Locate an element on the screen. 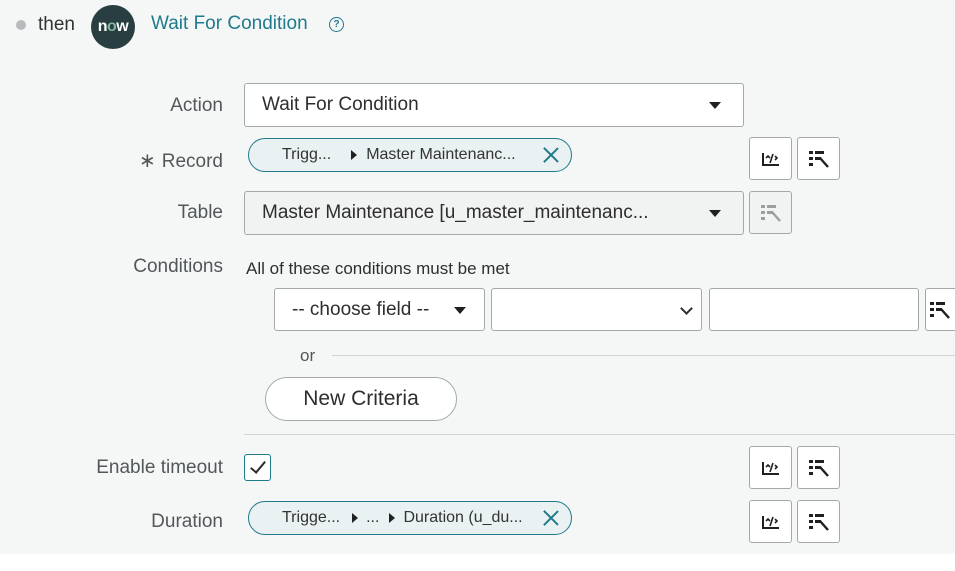  help-icon: ? is located at coordinates (336, 24).